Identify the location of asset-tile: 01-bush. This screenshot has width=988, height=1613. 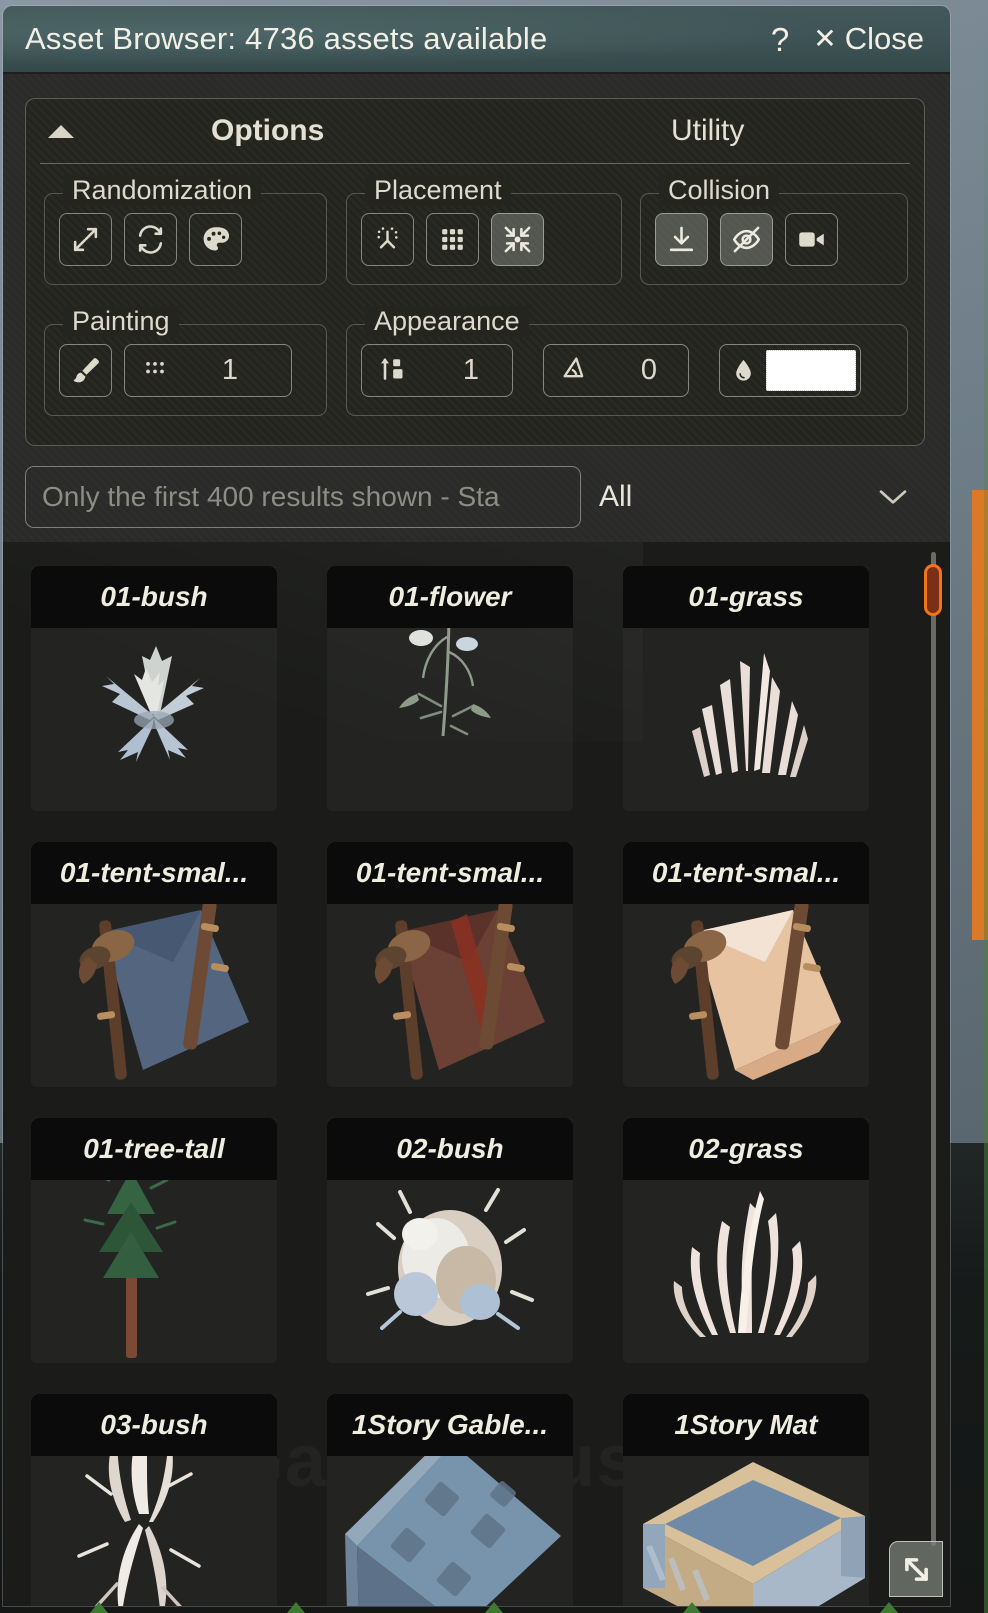
(154, 688).